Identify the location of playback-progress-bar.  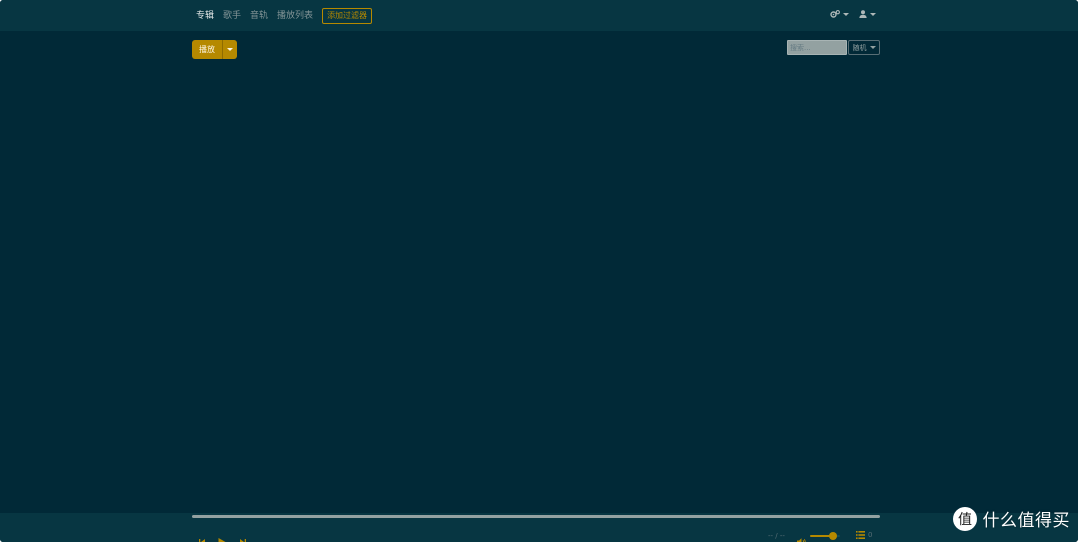
(536, 516).